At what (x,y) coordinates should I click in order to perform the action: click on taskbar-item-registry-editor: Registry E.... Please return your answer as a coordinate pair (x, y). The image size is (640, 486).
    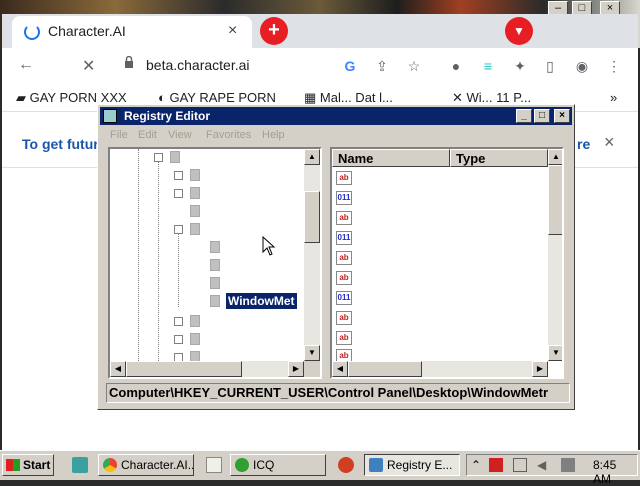
    Looking at the image, I should click on (412, 465).